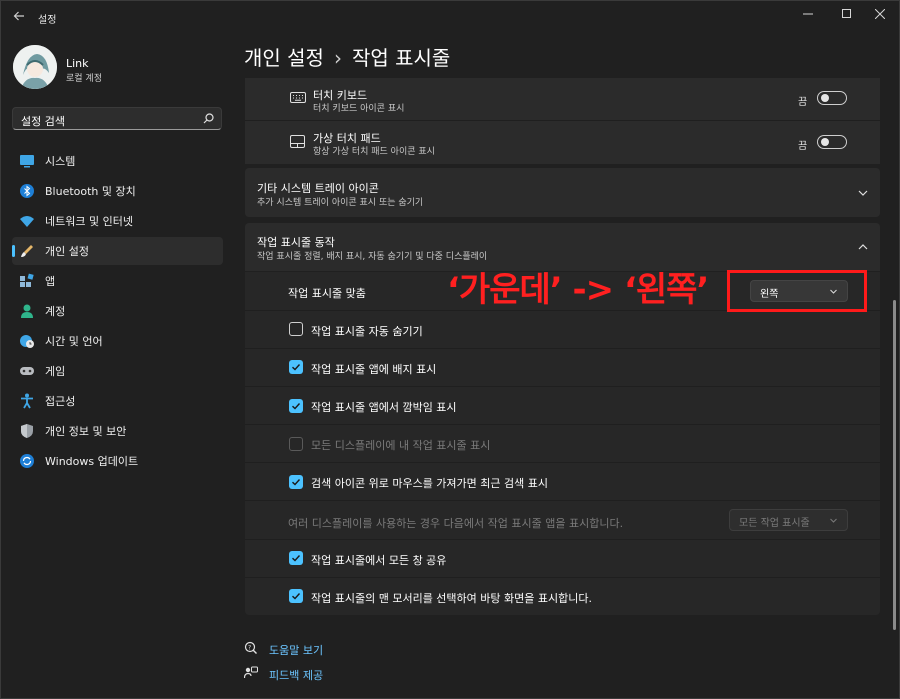 This screenshot has height=699, width=900. What do you see at coordinates (117, 161) in the screenshot?
I see `sidebar-item-system: 시스템` at bounding box center [117, 161].